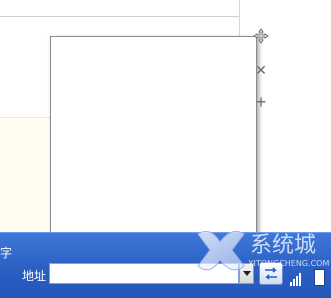 The image size is (331, 298). Describe the element at coordinates (34, 276) in the screenshot. I see `address-label: 地址` at that location.